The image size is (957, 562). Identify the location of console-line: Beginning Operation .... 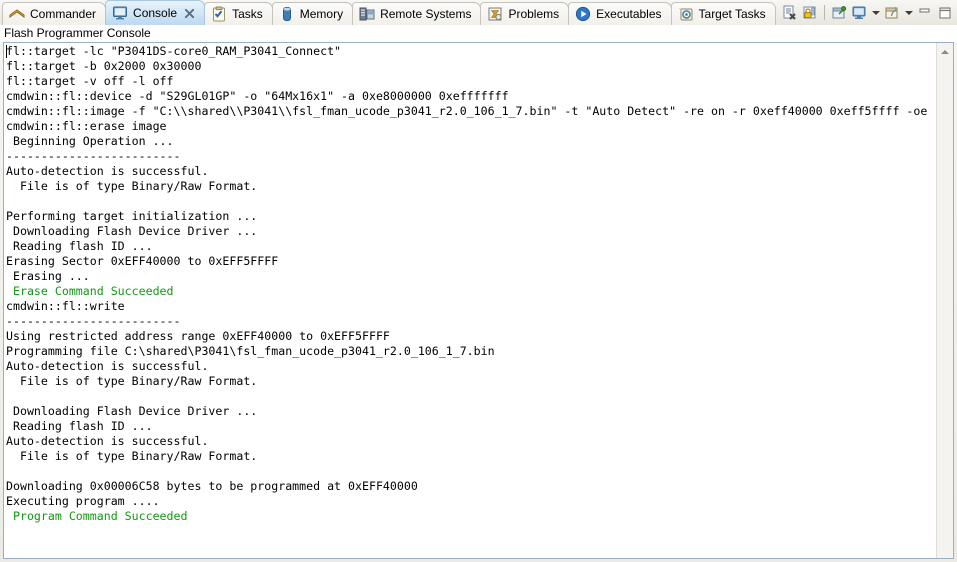
(90, 141).